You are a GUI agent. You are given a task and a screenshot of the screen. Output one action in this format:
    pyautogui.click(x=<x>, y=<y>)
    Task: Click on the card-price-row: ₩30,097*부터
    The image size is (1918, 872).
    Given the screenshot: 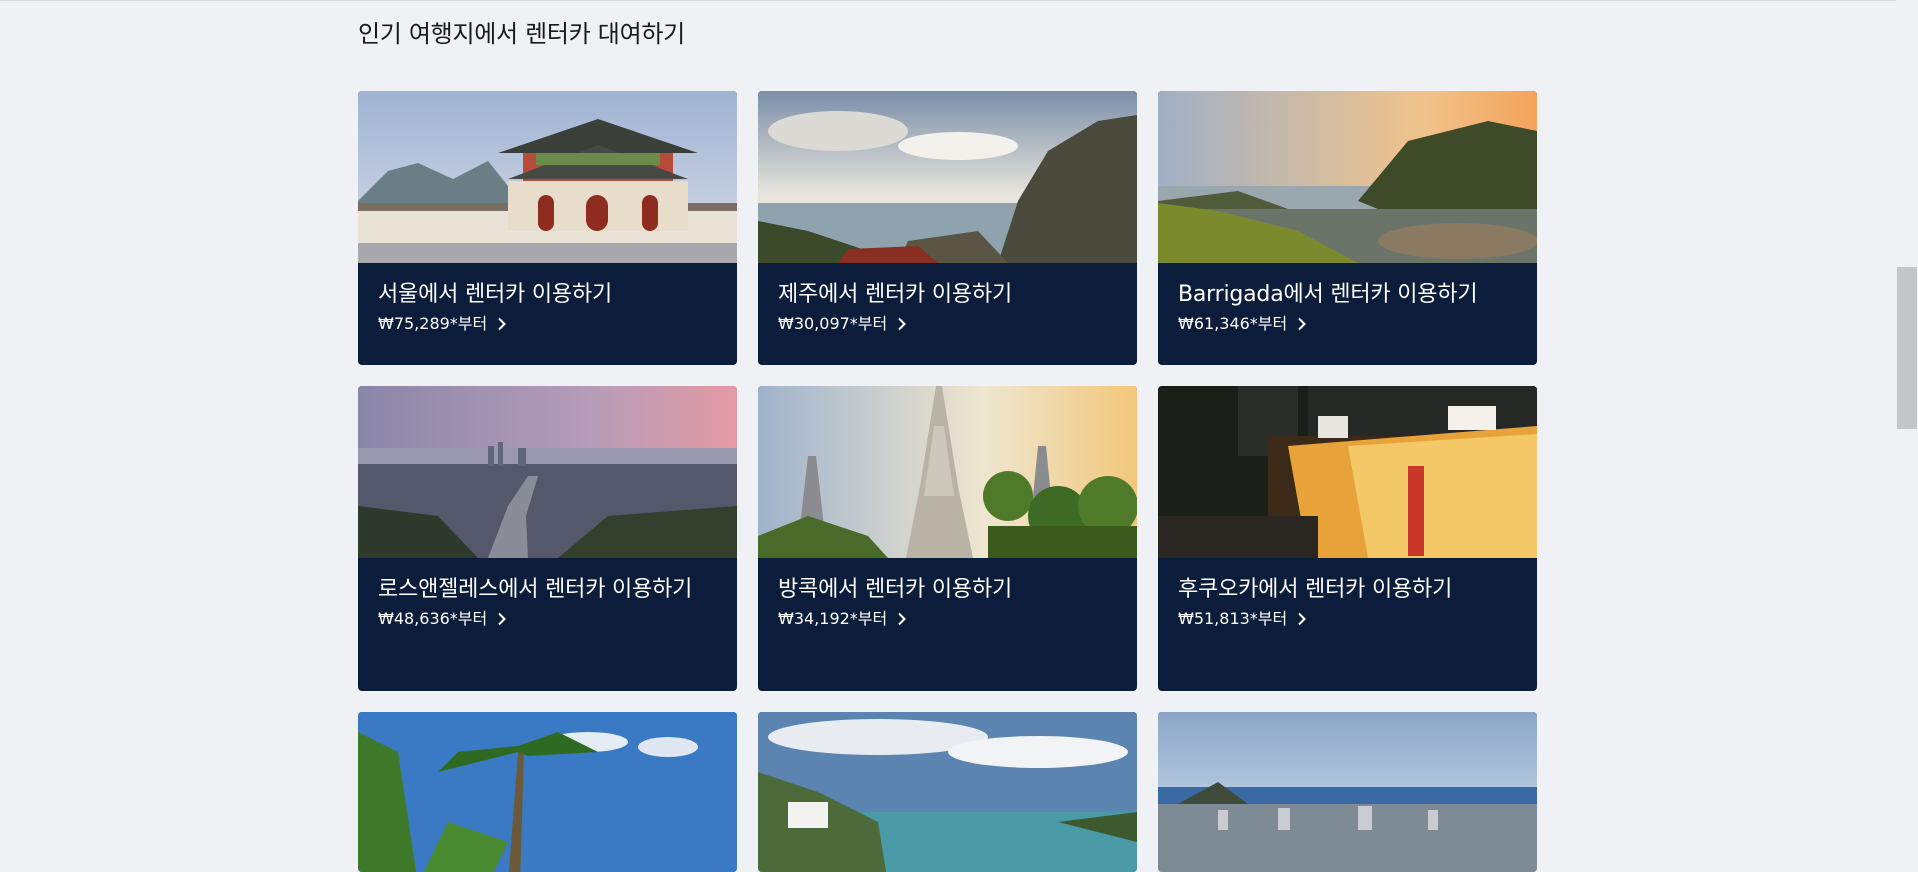 What is the action you would take?
    pyautogui.click(x=947, y=324)
    